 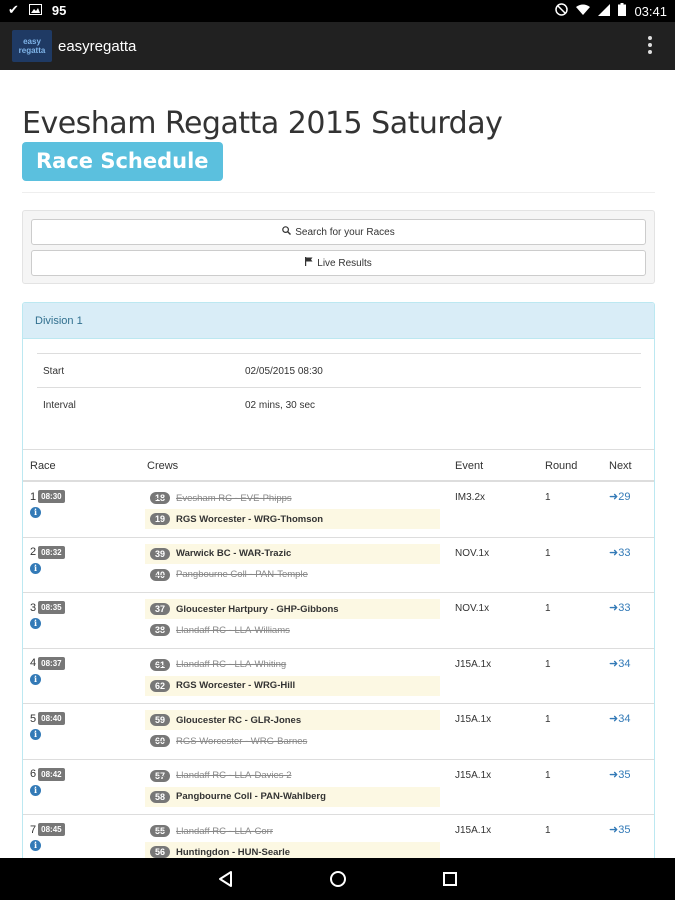 I want to click on wifi-icon, so click(x=583, y=11).